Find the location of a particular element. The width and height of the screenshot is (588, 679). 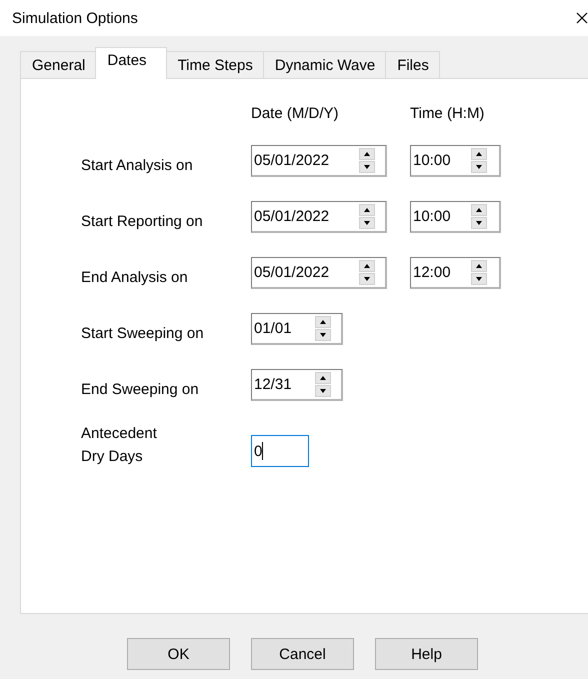

tab: Files is located at coordinates (412, 64).